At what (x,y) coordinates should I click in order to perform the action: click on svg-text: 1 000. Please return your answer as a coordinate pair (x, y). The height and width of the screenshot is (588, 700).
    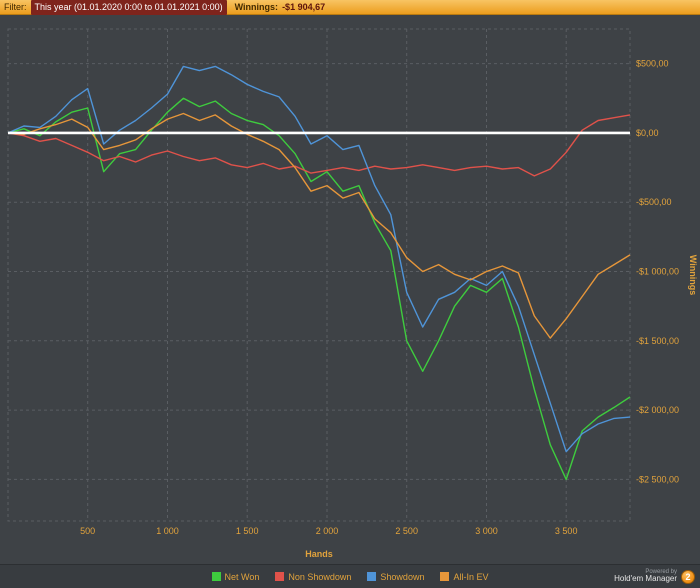
    Looking at the image, I should click on (167, 531).